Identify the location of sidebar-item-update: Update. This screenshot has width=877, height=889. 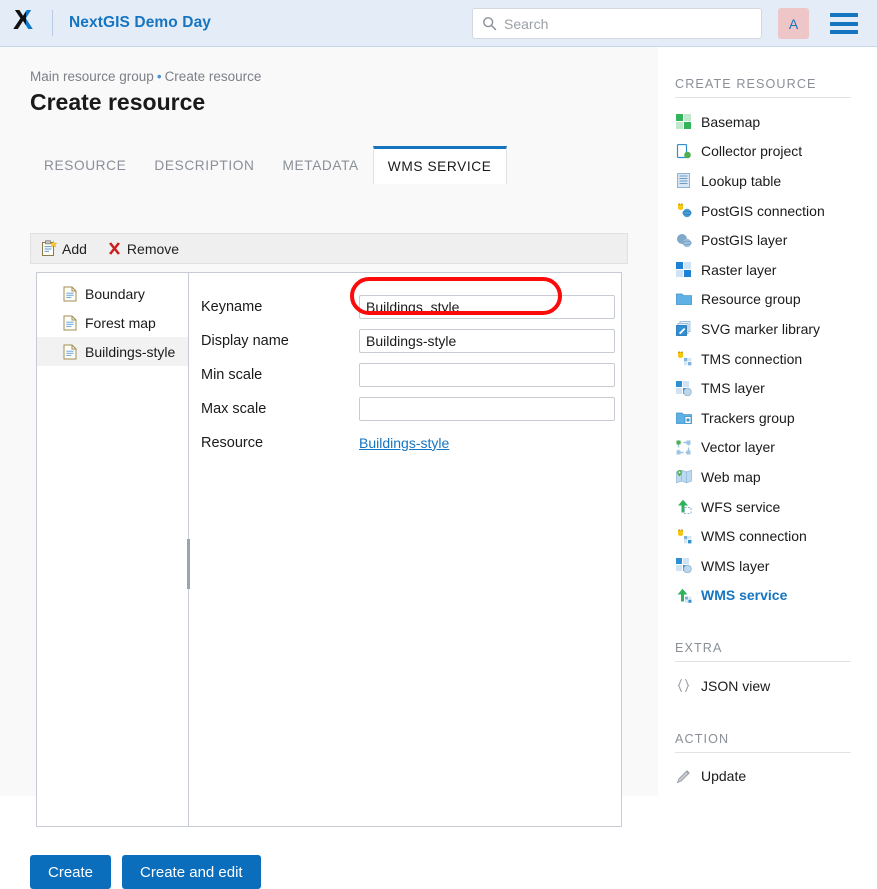
(776, 777).